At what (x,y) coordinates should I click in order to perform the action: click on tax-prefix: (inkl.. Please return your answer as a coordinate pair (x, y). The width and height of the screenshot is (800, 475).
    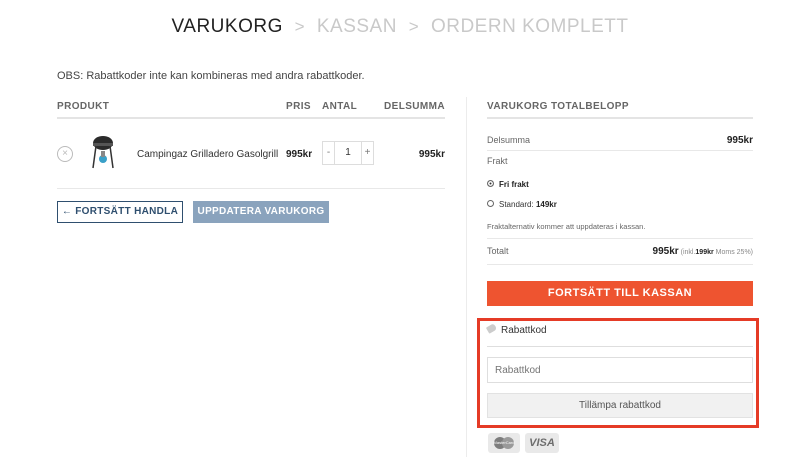
    Looking at the image, I should click on (688, 252).